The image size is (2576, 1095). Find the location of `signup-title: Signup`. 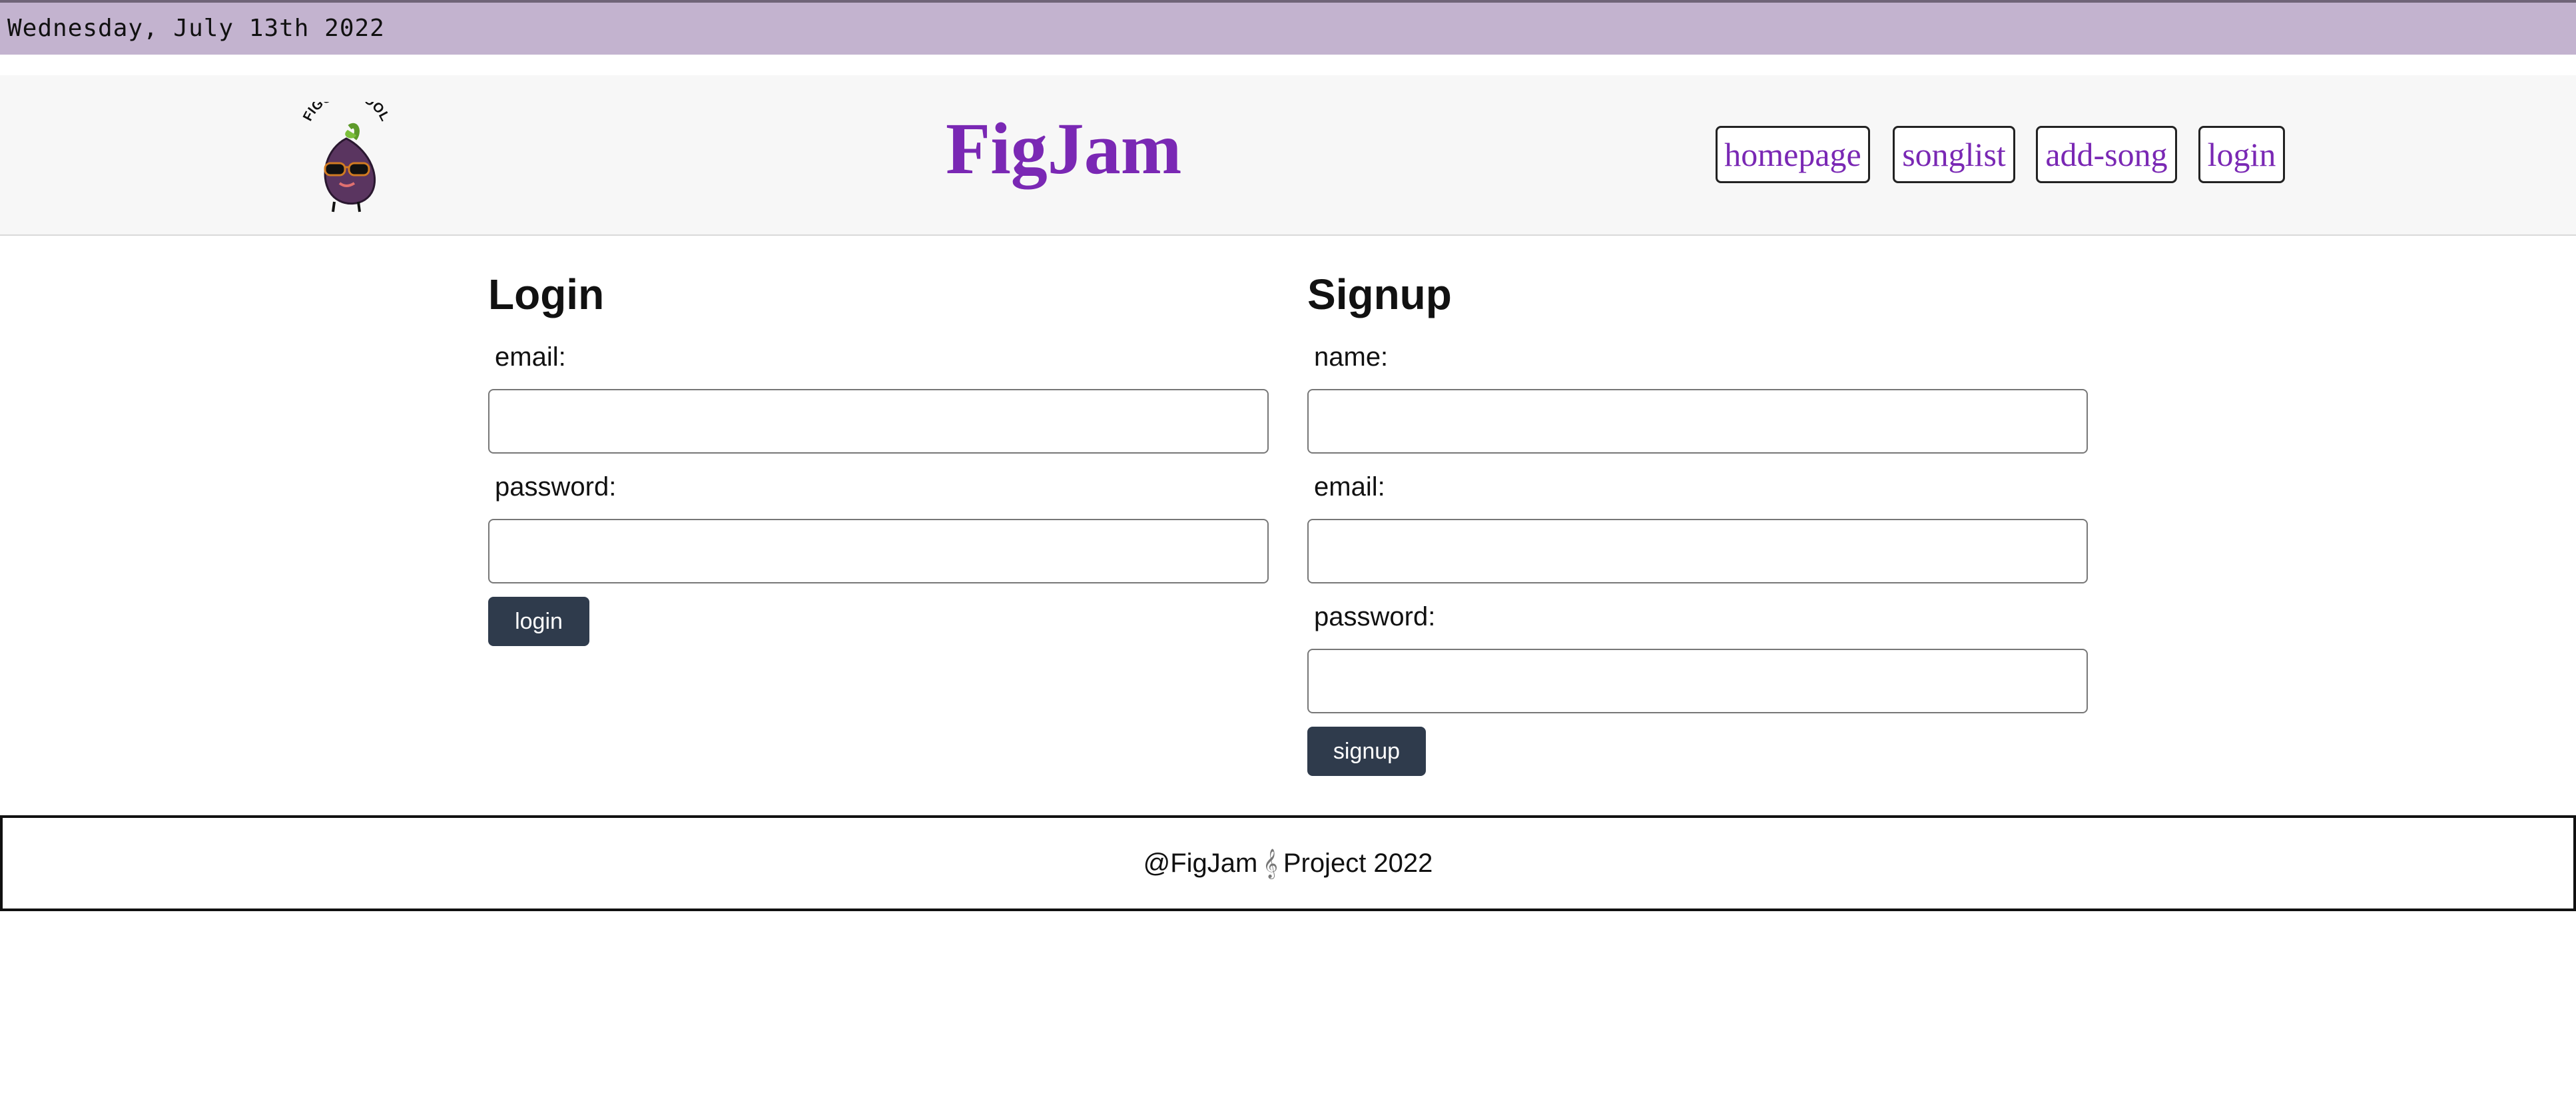

signup-title: Signup is located at coordinates (1379, 294).